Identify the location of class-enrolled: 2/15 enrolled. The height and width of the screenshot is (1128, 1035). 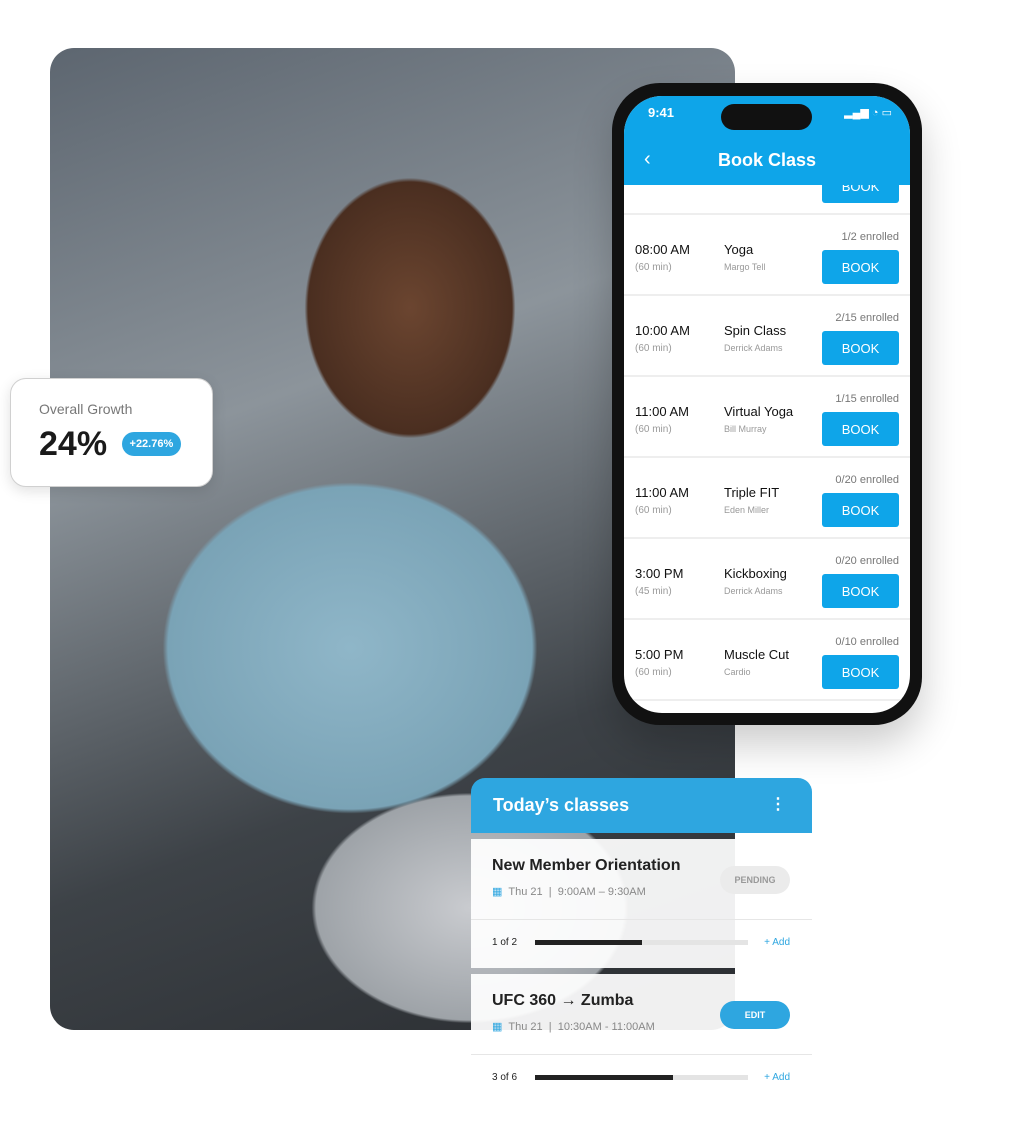
(867, 318).